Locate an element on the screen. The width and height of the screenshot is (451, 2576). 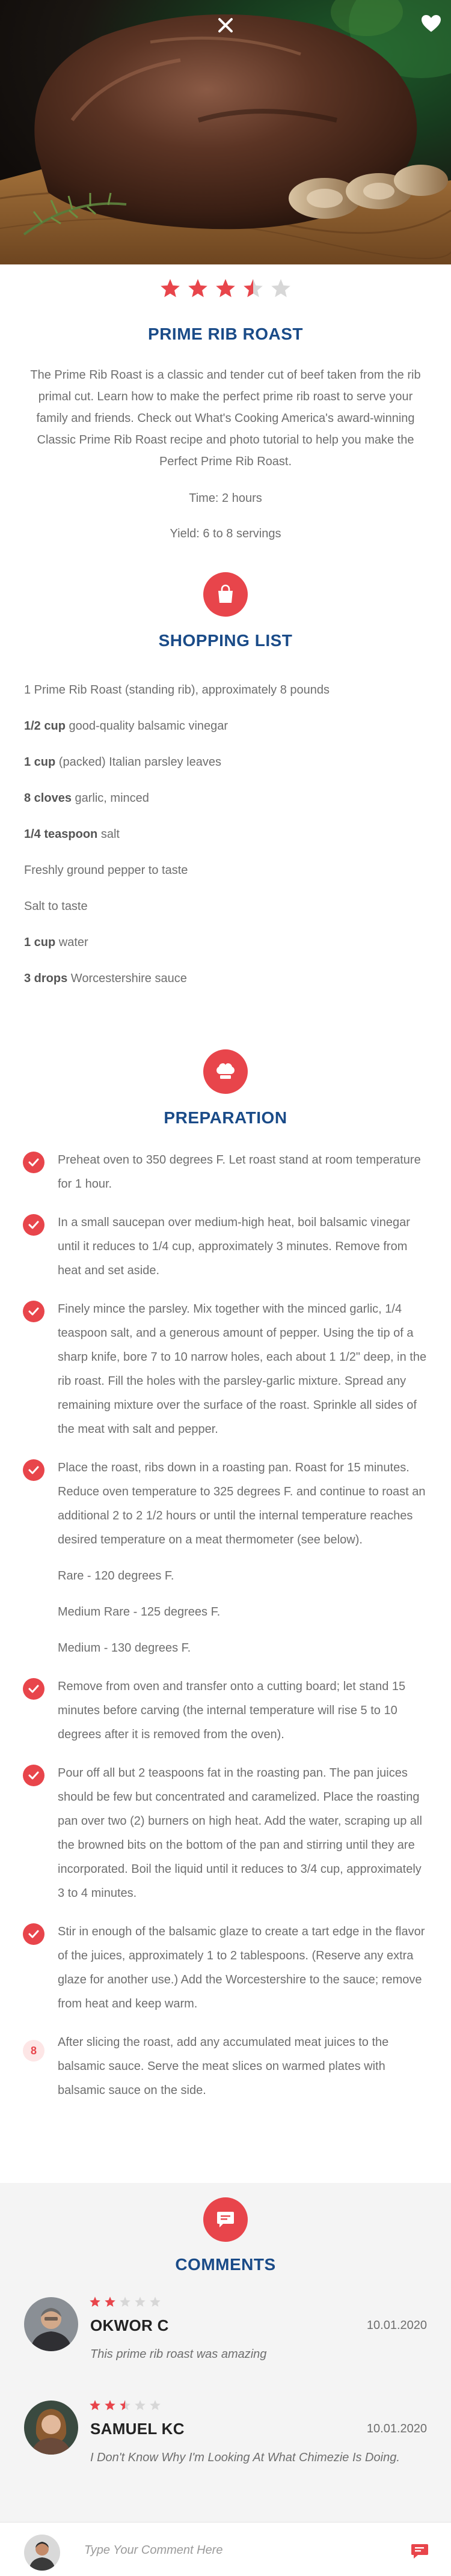
temperature-note: Medium Rare - 125 degrees F. is located at coordinates (140, 1612).